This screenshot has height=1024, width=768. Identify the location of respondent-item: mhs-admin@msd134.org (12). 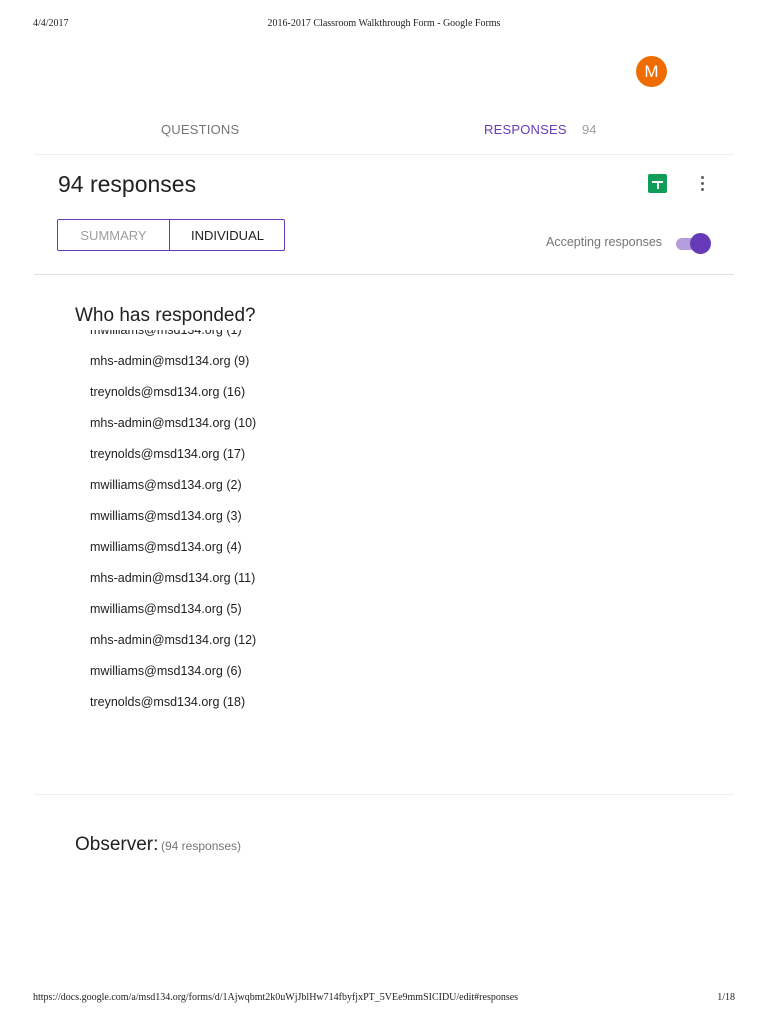
(173, 640).